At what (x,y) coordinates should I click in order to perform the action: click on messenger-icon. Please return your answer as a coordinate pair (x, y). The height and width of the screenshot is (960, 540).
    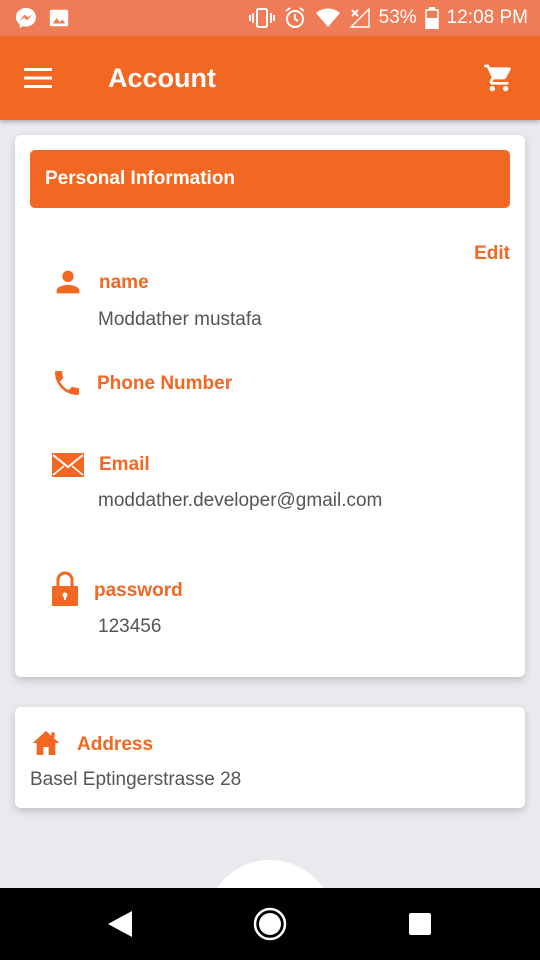
    Looking at the image, I should click on (26, 18).